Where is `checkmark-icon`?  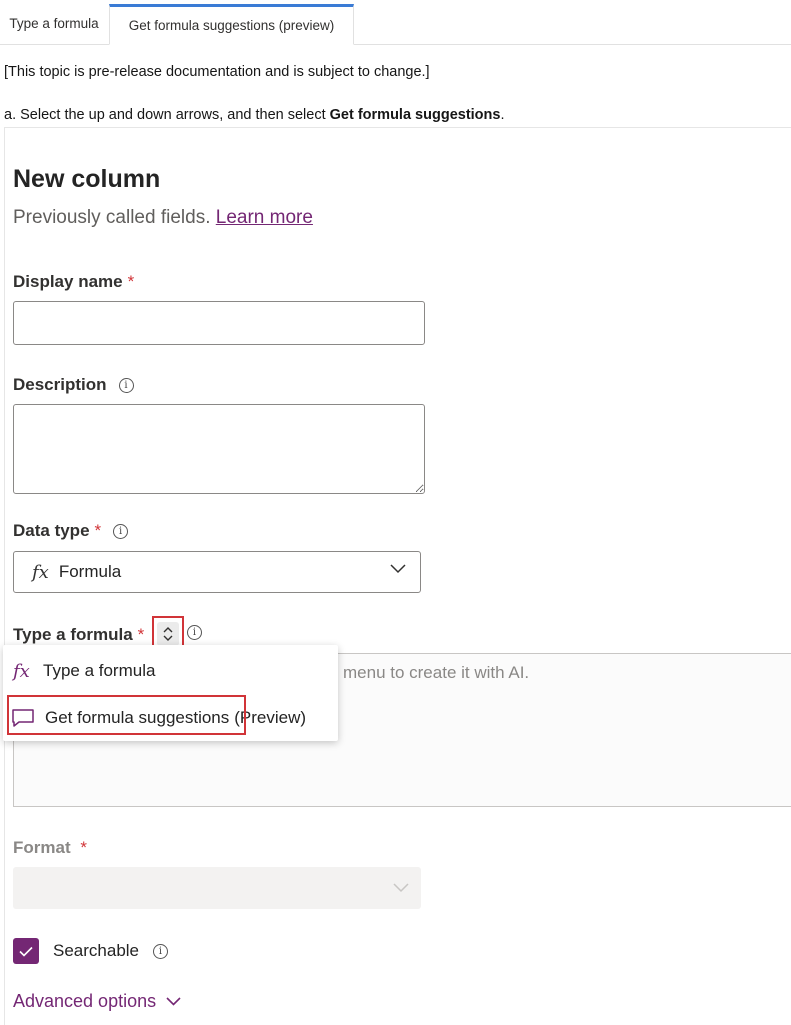 checkmark-icon is located at coordinates (26, 951).